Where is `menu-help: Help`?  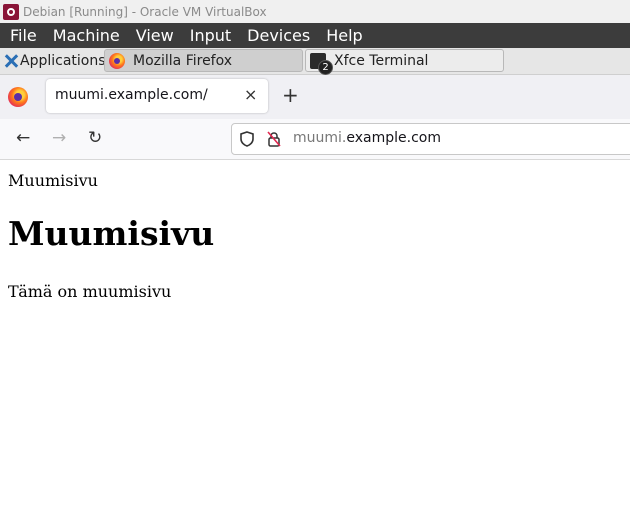
menu-help: Help is located at coordinates (342, 35).